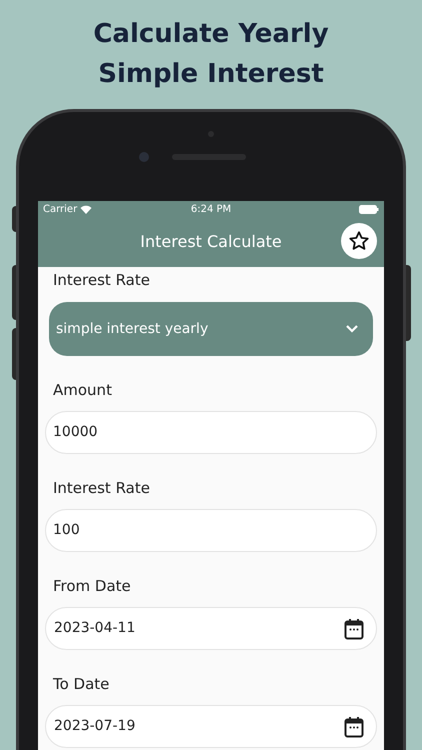  I want to click on field-label: Amount, so click(83, 390).